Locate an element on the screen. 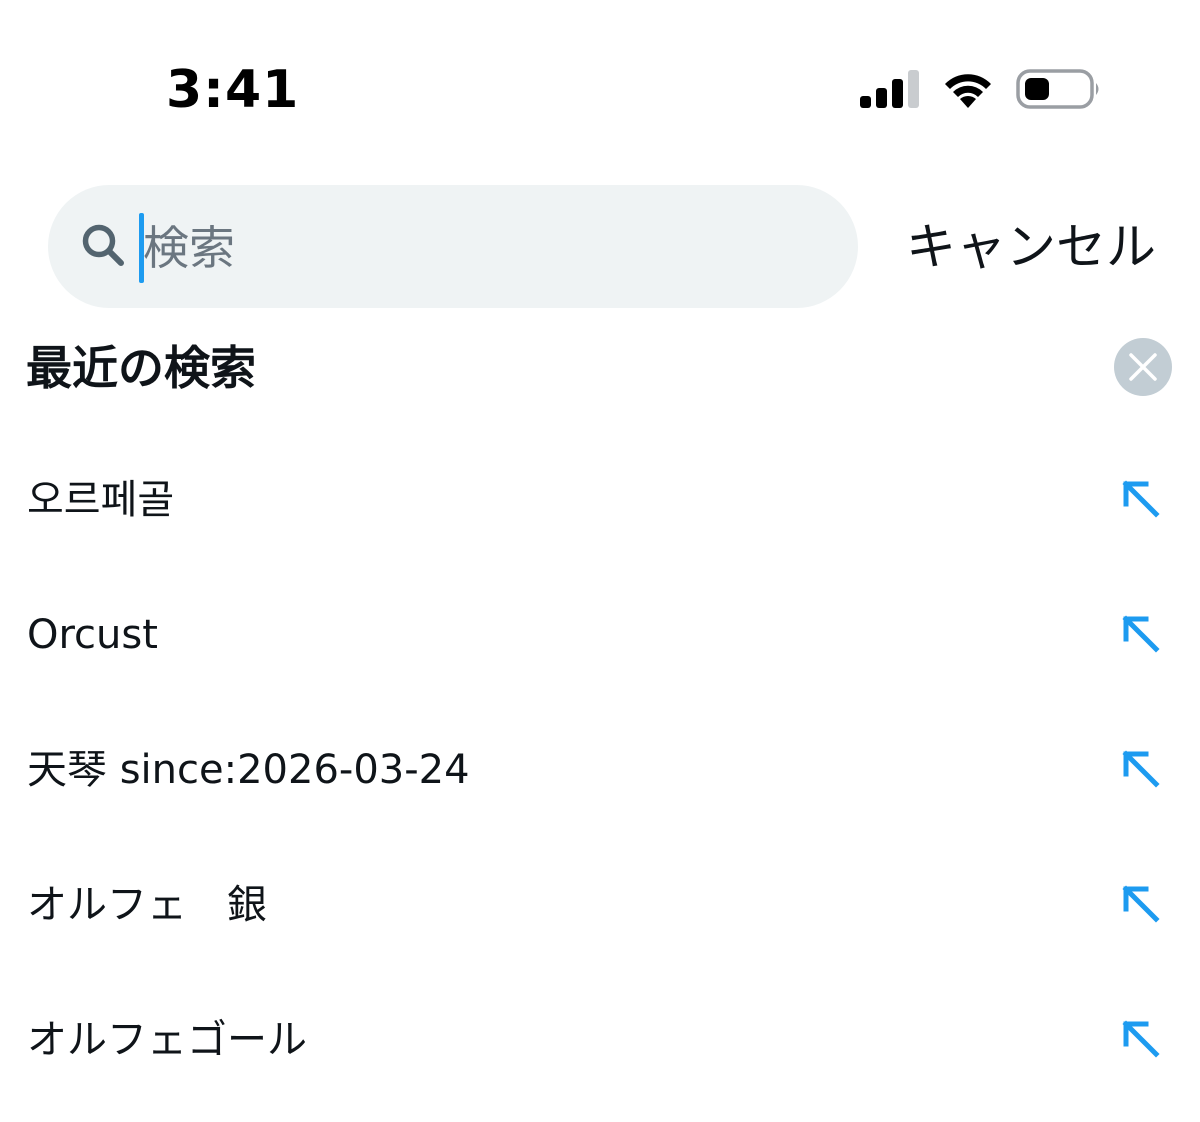  recent-search-text: オルフェゴール is located at coordinates (167, 1040).